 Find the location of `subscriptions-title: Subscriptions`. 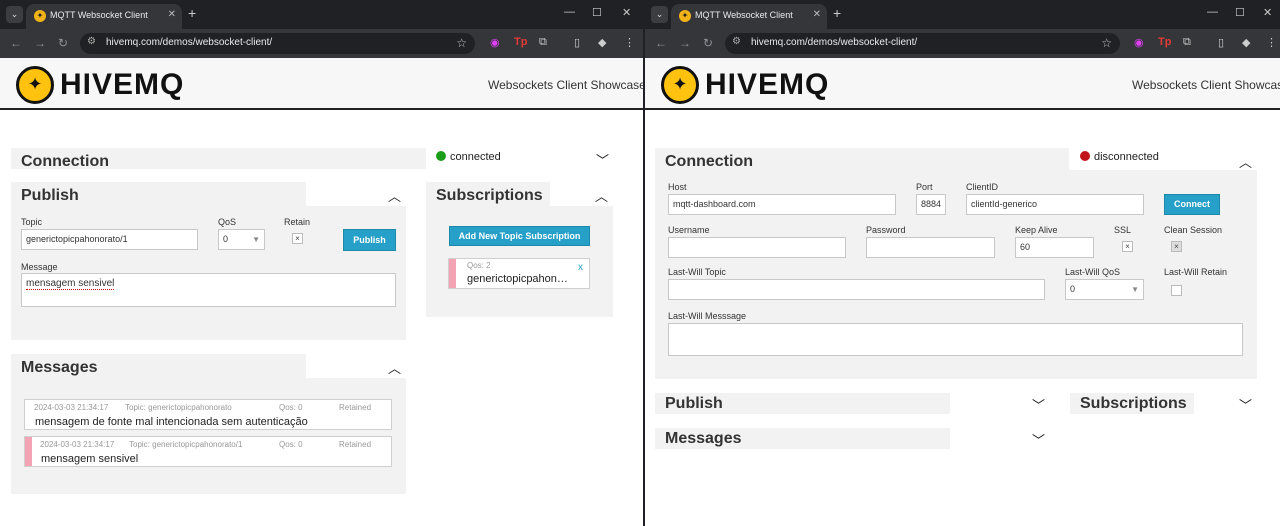

subscriptions-title: Subscriptions is located at coordinates (489, 195).